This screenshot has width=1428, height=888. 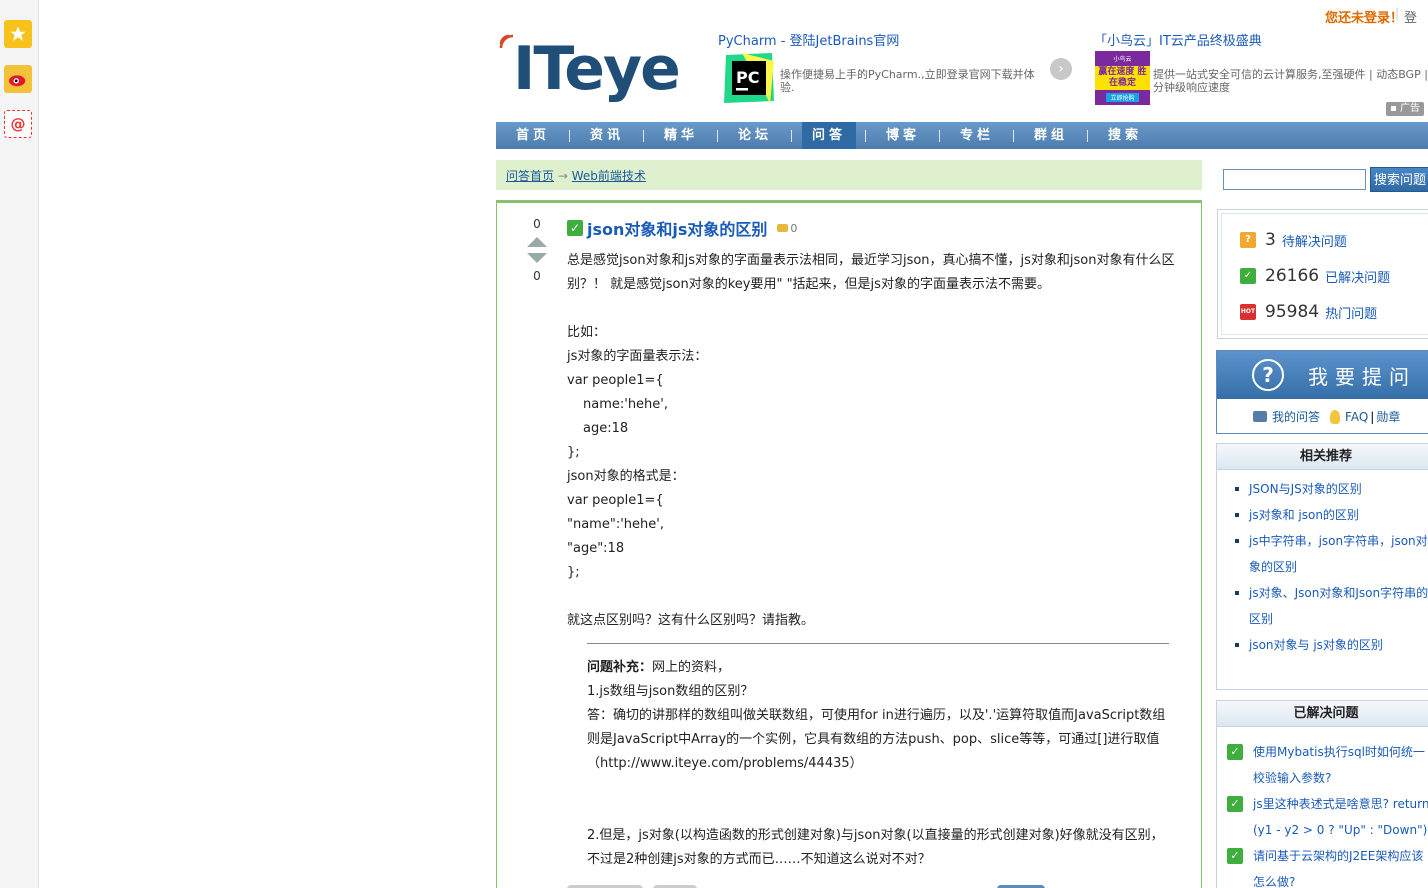 What do you see at coordinates (903, 135) in the screenshot?
I see `nav-blog: 博客` at bounding box center [903, 135].